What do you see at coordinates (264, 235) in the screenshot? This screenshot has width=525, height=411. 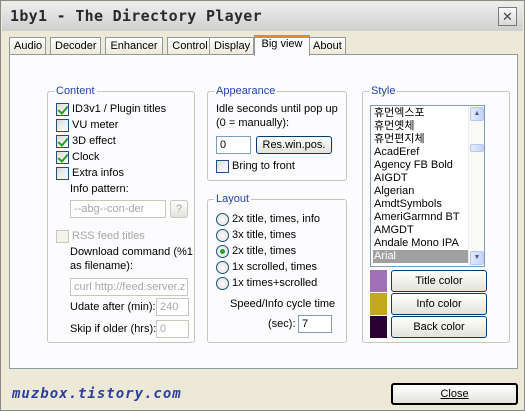 I see `layout-option-2-label: 3x title, times` at bounding box center [264, 235].